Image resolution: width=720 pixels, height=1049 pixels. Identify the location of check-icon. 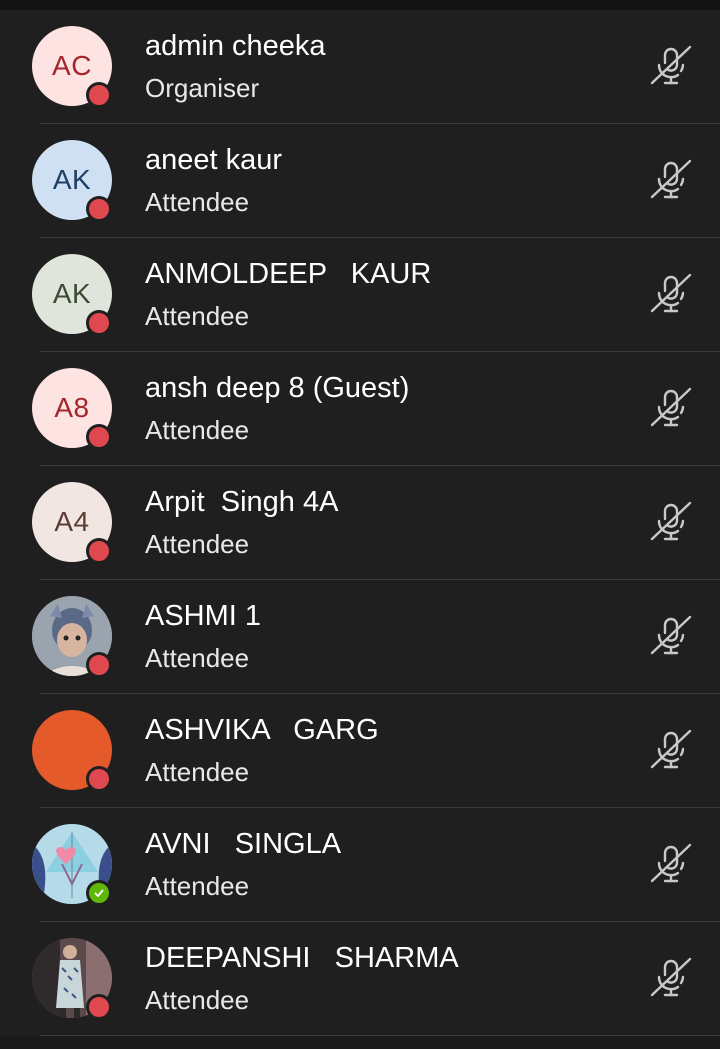
(99, 893).